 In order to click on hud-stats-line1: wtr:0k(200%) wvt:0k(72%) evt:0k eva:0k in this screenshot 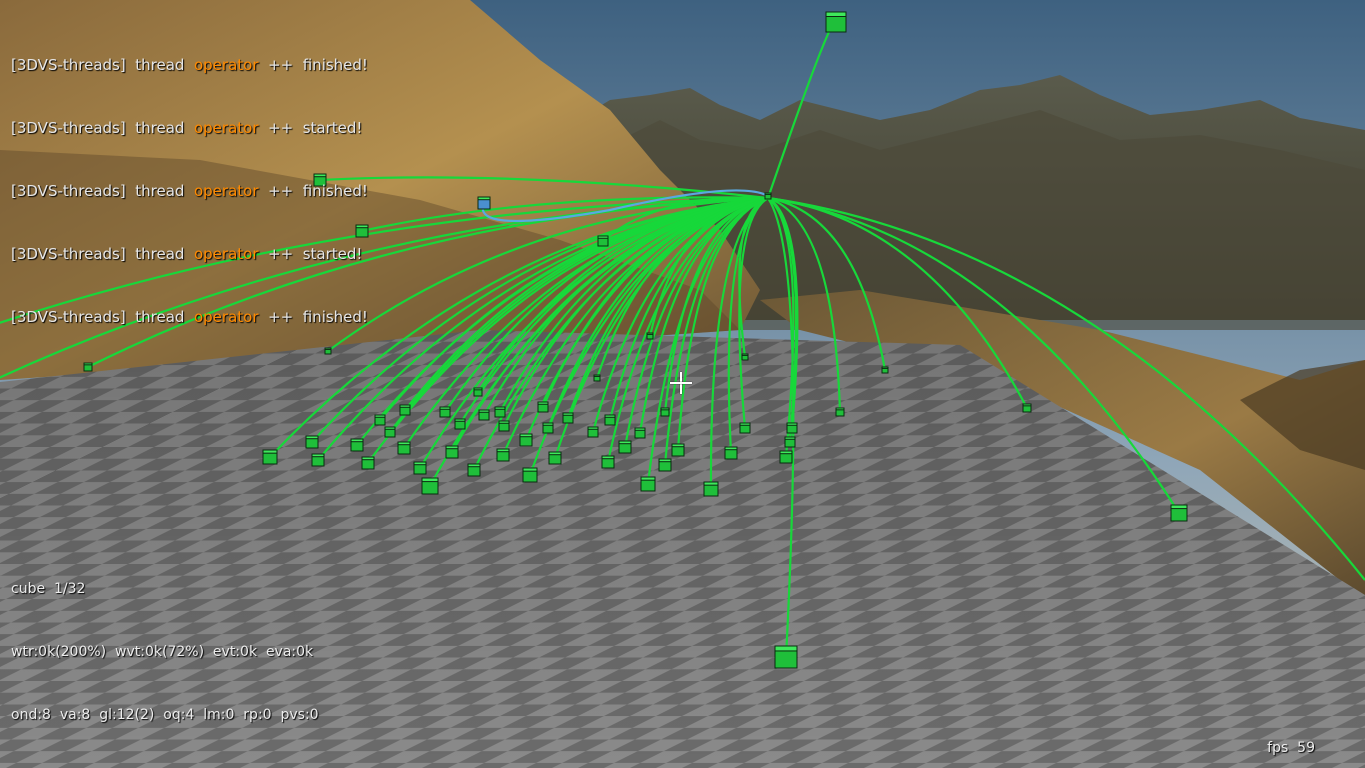, I will do `click(162, 652)`.